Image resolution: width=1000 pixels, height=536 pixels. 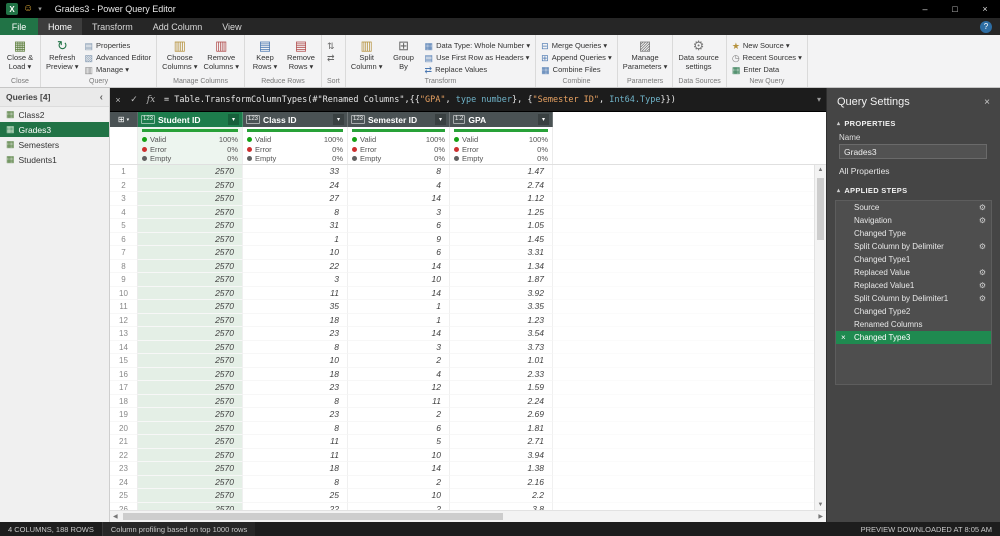 I want to click on ribbon-button-properties: ▤ Properties, so click(x=118, y=45).